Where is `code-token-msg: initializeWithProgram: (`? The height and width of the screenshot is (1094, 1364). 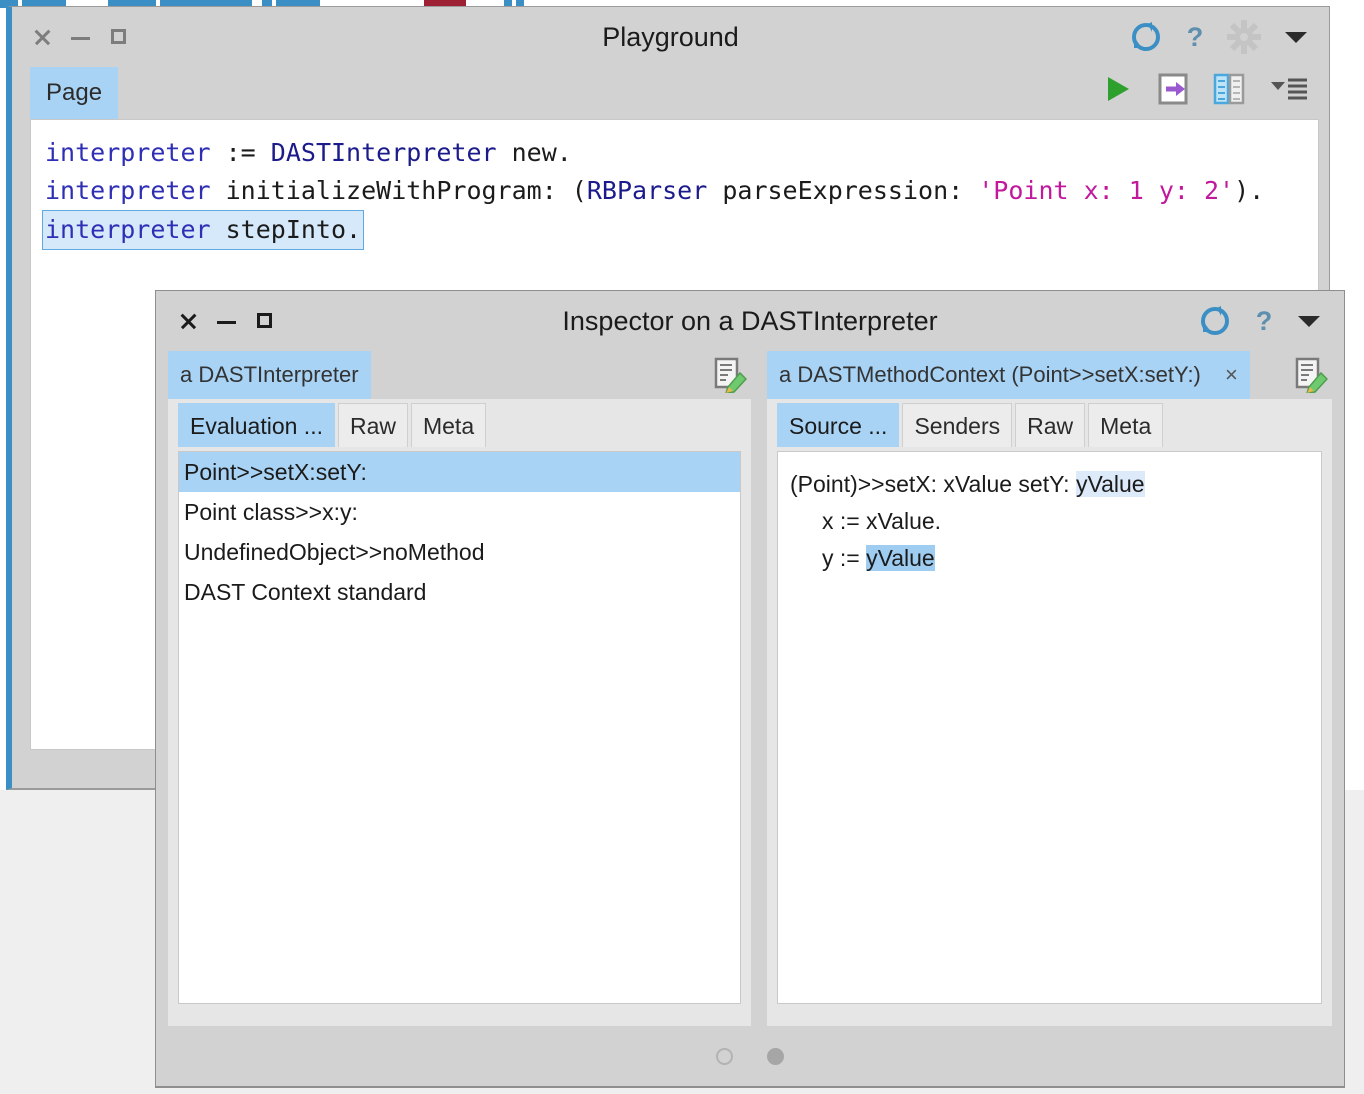
code-token-msg: initializeWithProgram: ( is located at coordinates (398, 190).